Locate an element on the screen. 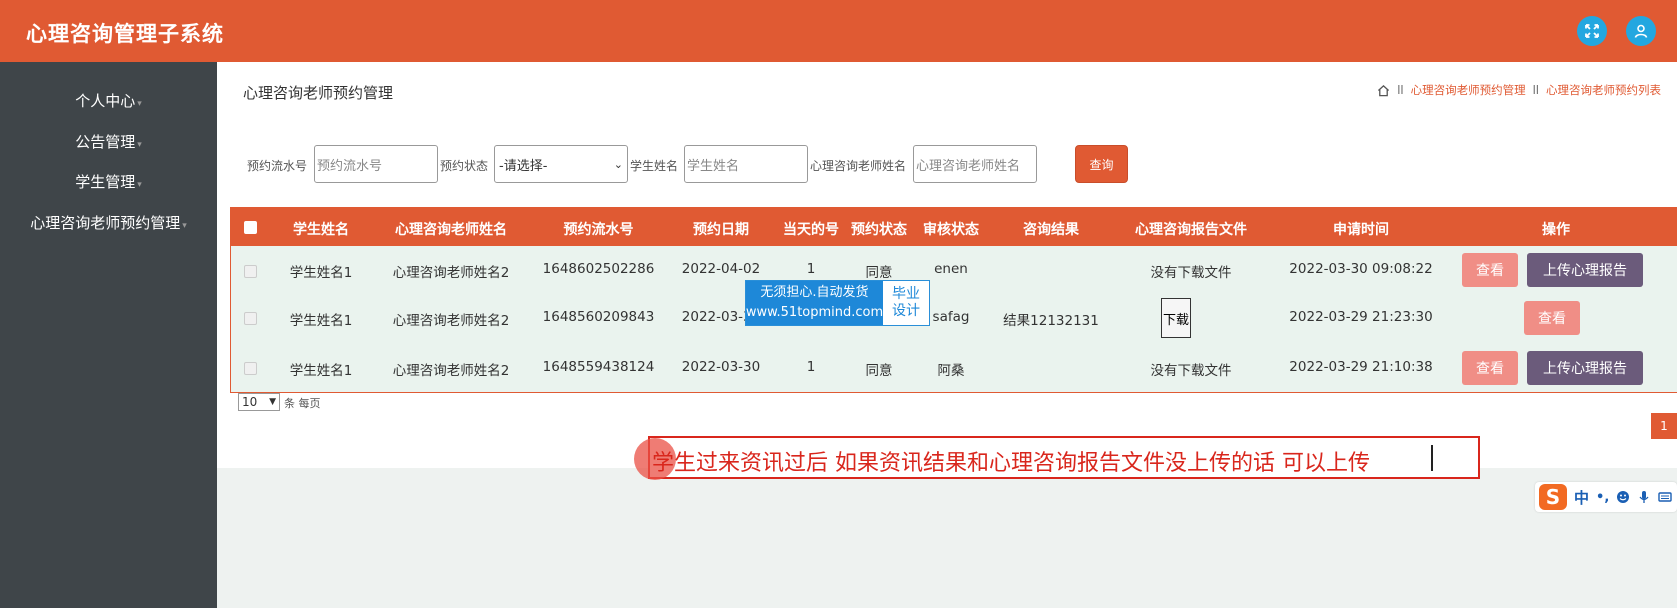 The width and height of the screenshot is (1677, 608). column-header: 咨询结果 is located at coordinates (1051, 230).